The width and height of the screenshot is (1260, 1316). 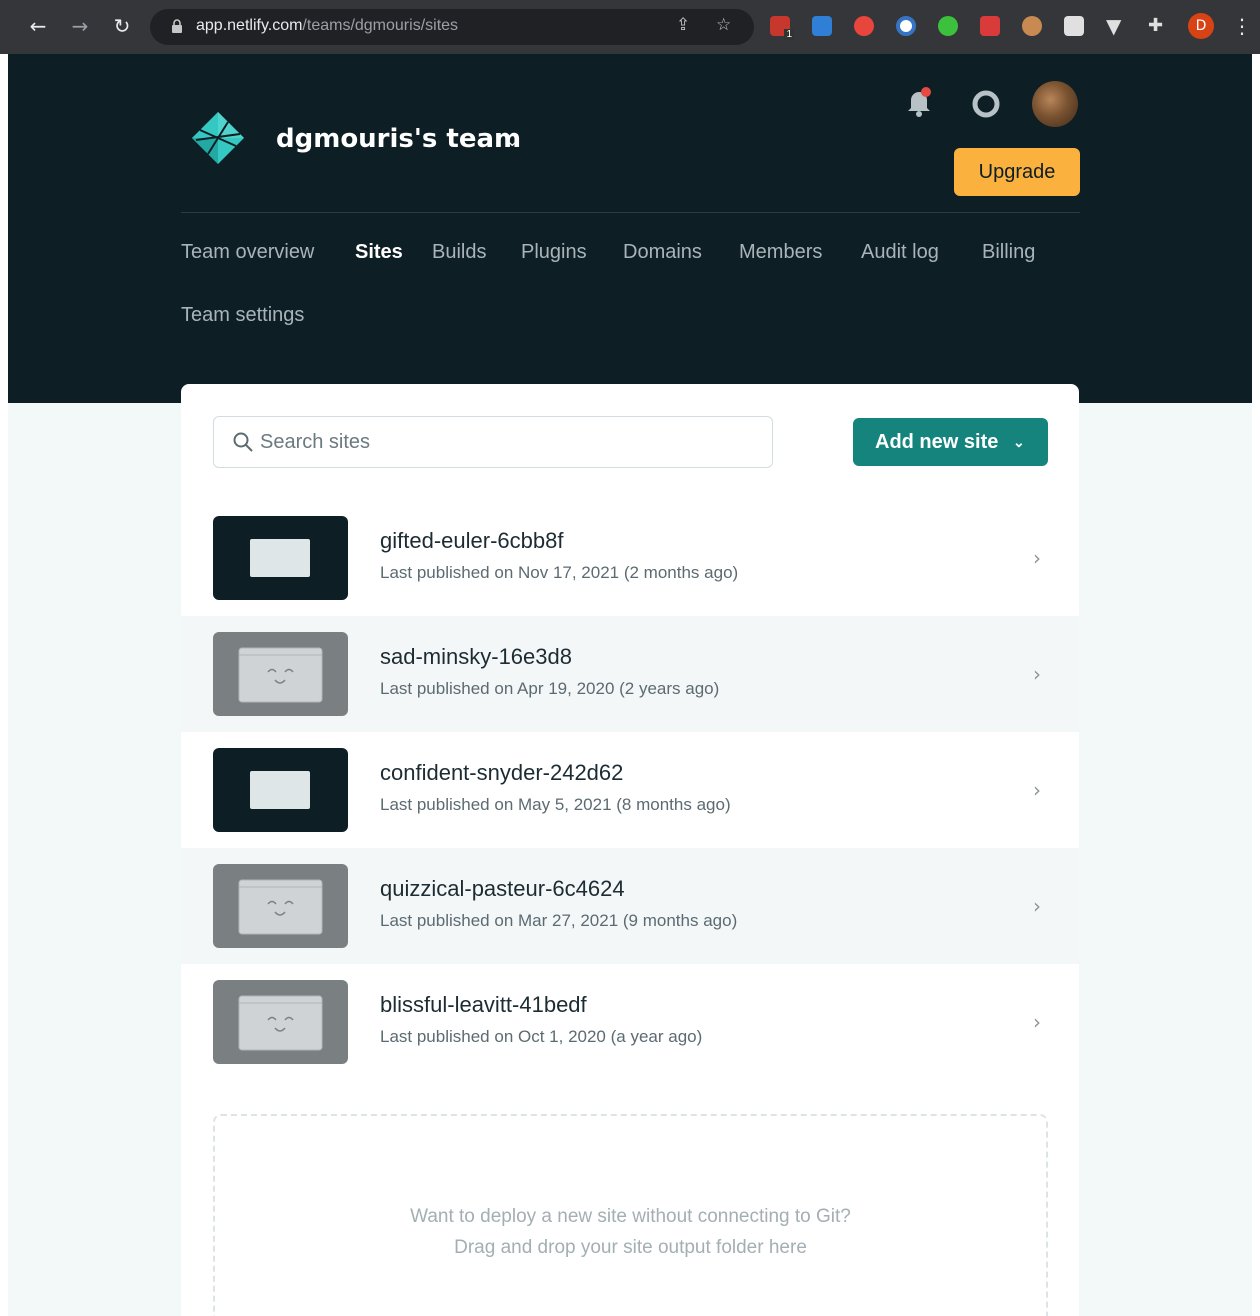 What do you see at coordinates (1201, 26) in the screenshot?
I see `profile-avatar: D` at bounding box center [1201, 26].